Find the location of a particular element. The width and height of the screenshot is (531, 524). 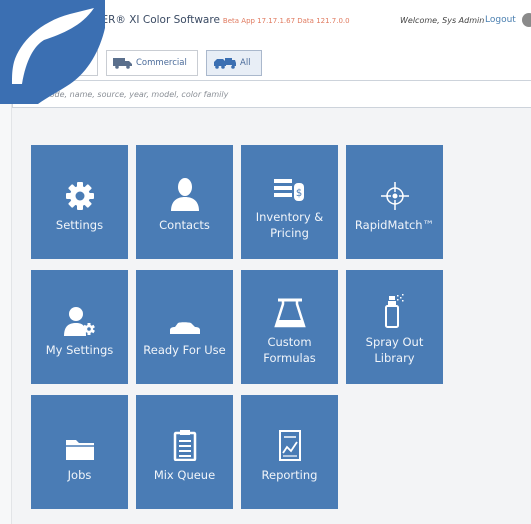

gear-icon is located at coordinates (80, 191).